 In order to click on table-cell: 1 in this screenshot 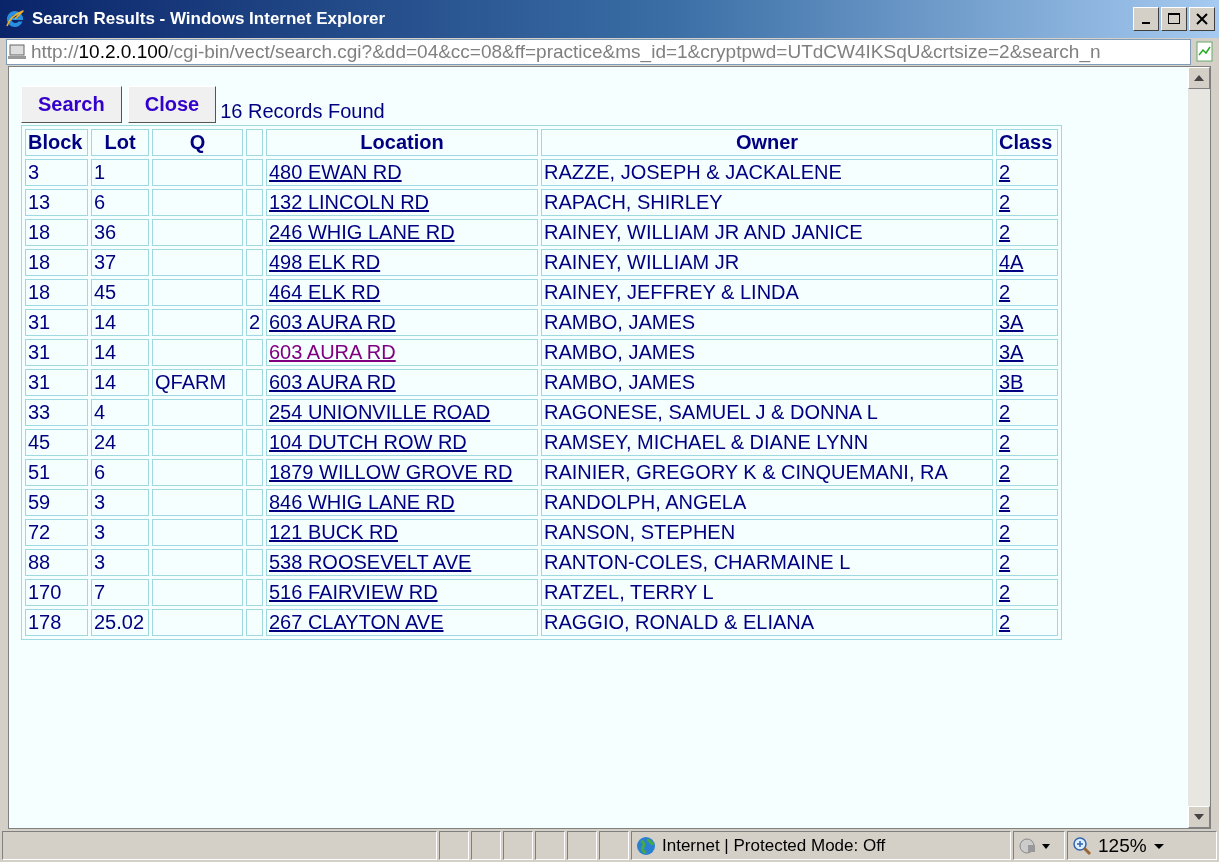, I will do `click(100, 172)`.